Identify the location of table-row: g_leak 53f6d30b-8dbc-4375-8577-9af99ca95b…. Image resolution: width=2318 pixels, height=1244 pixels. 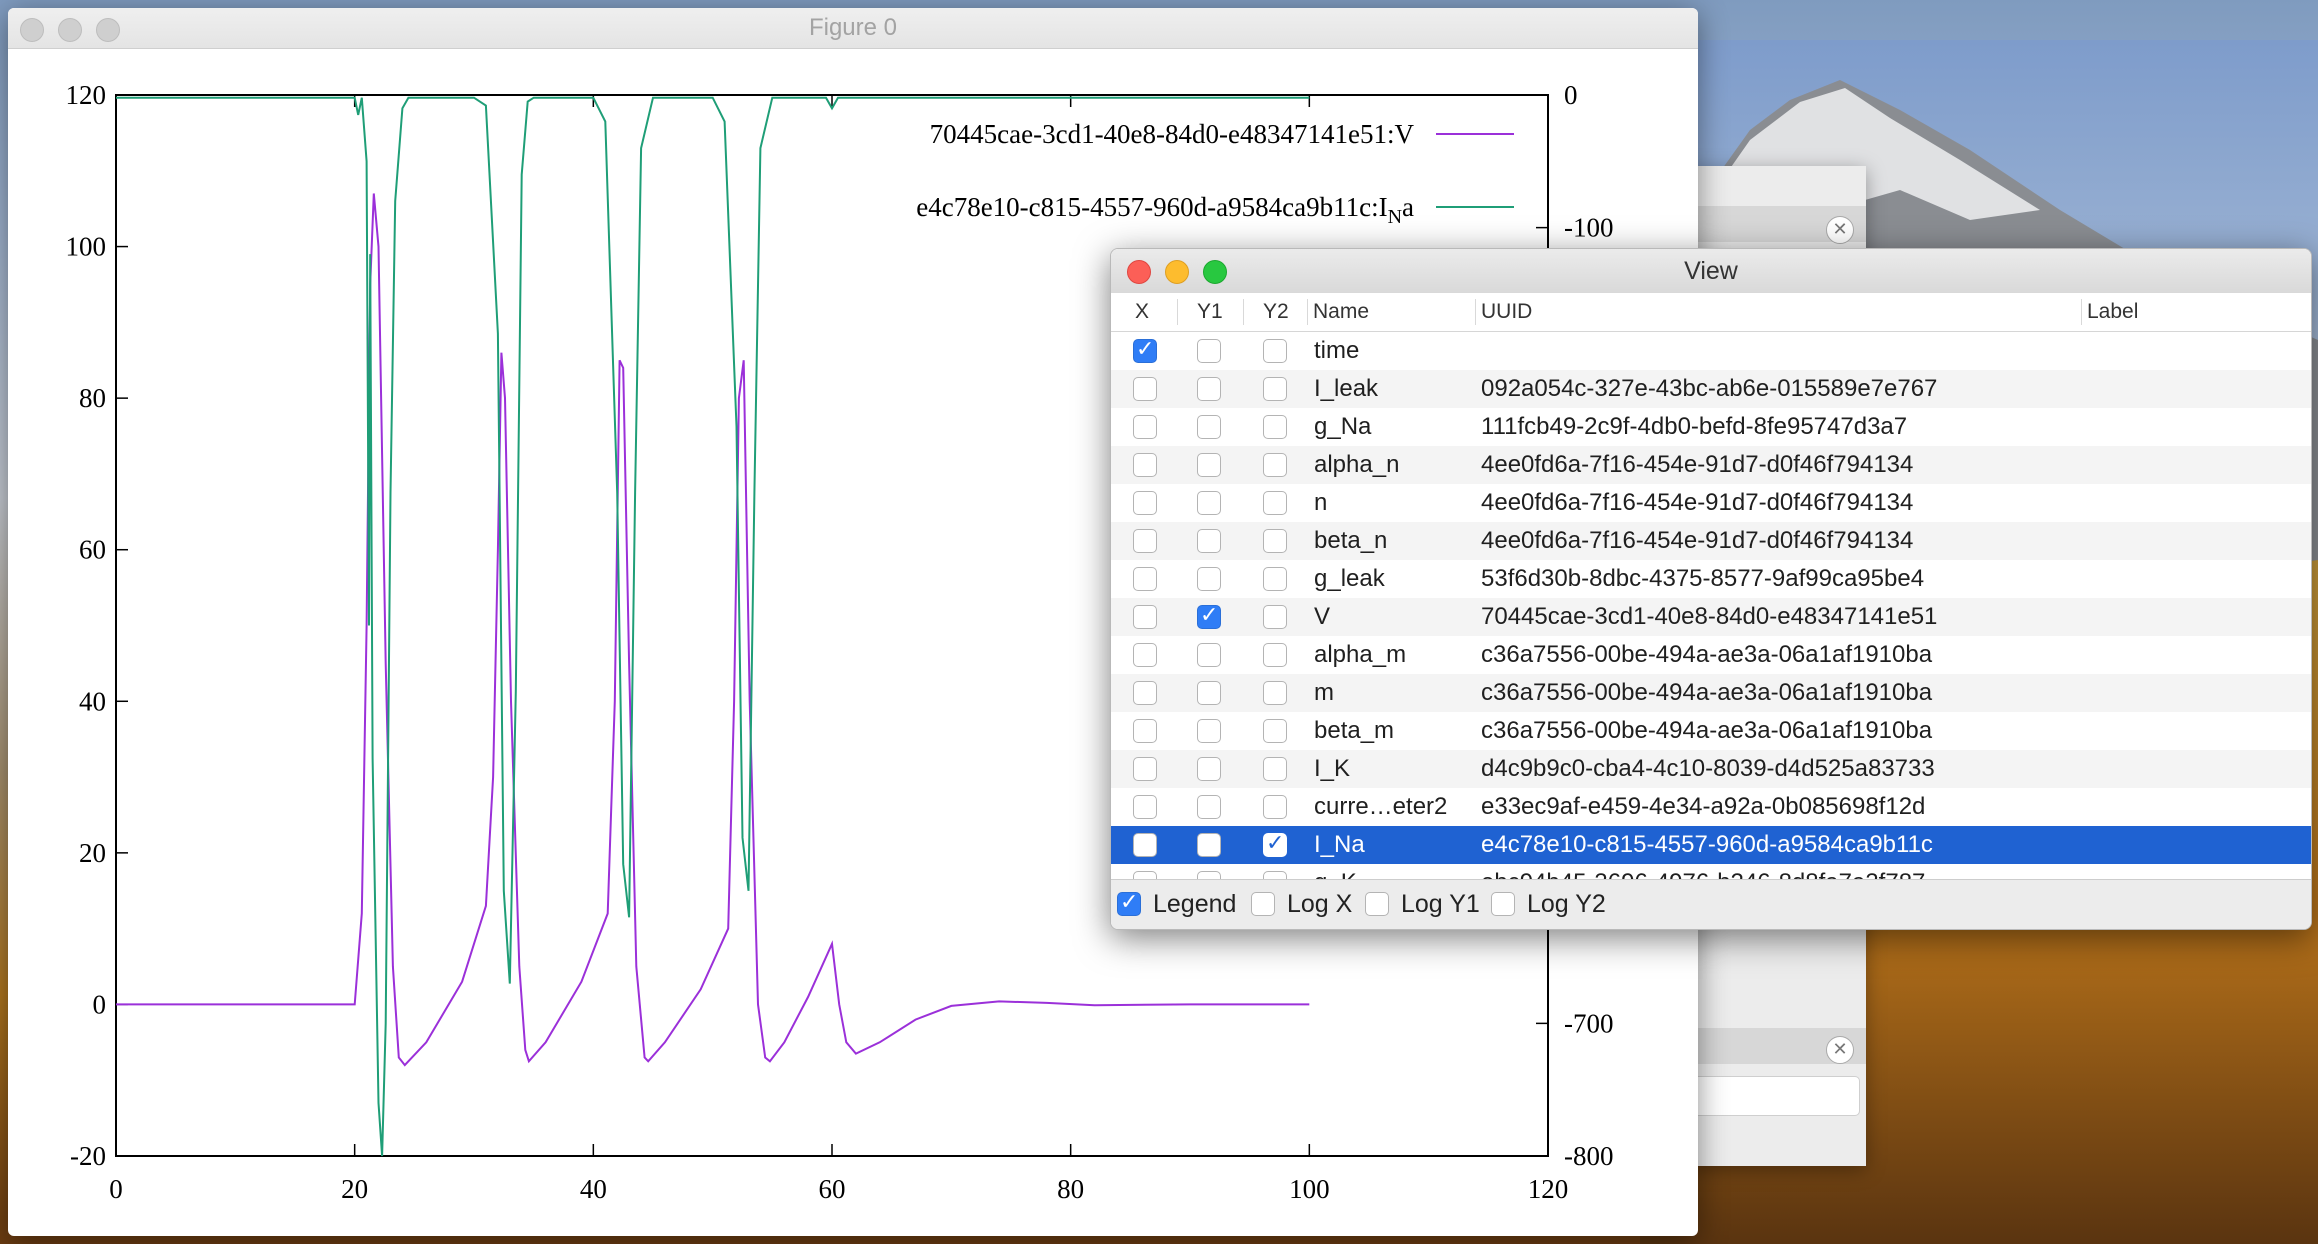
(1711, 579).